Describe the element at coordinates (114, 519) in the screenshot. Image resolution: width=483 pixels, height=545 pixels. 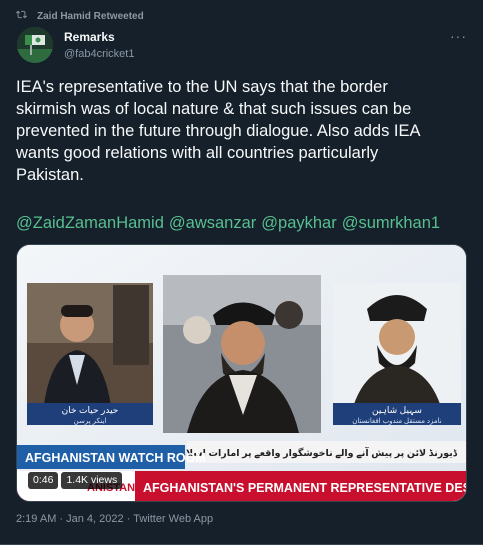
I see `tweet-meta: 2:19 AM · Jan 4, 2022 · Twitter Web App` at that location.